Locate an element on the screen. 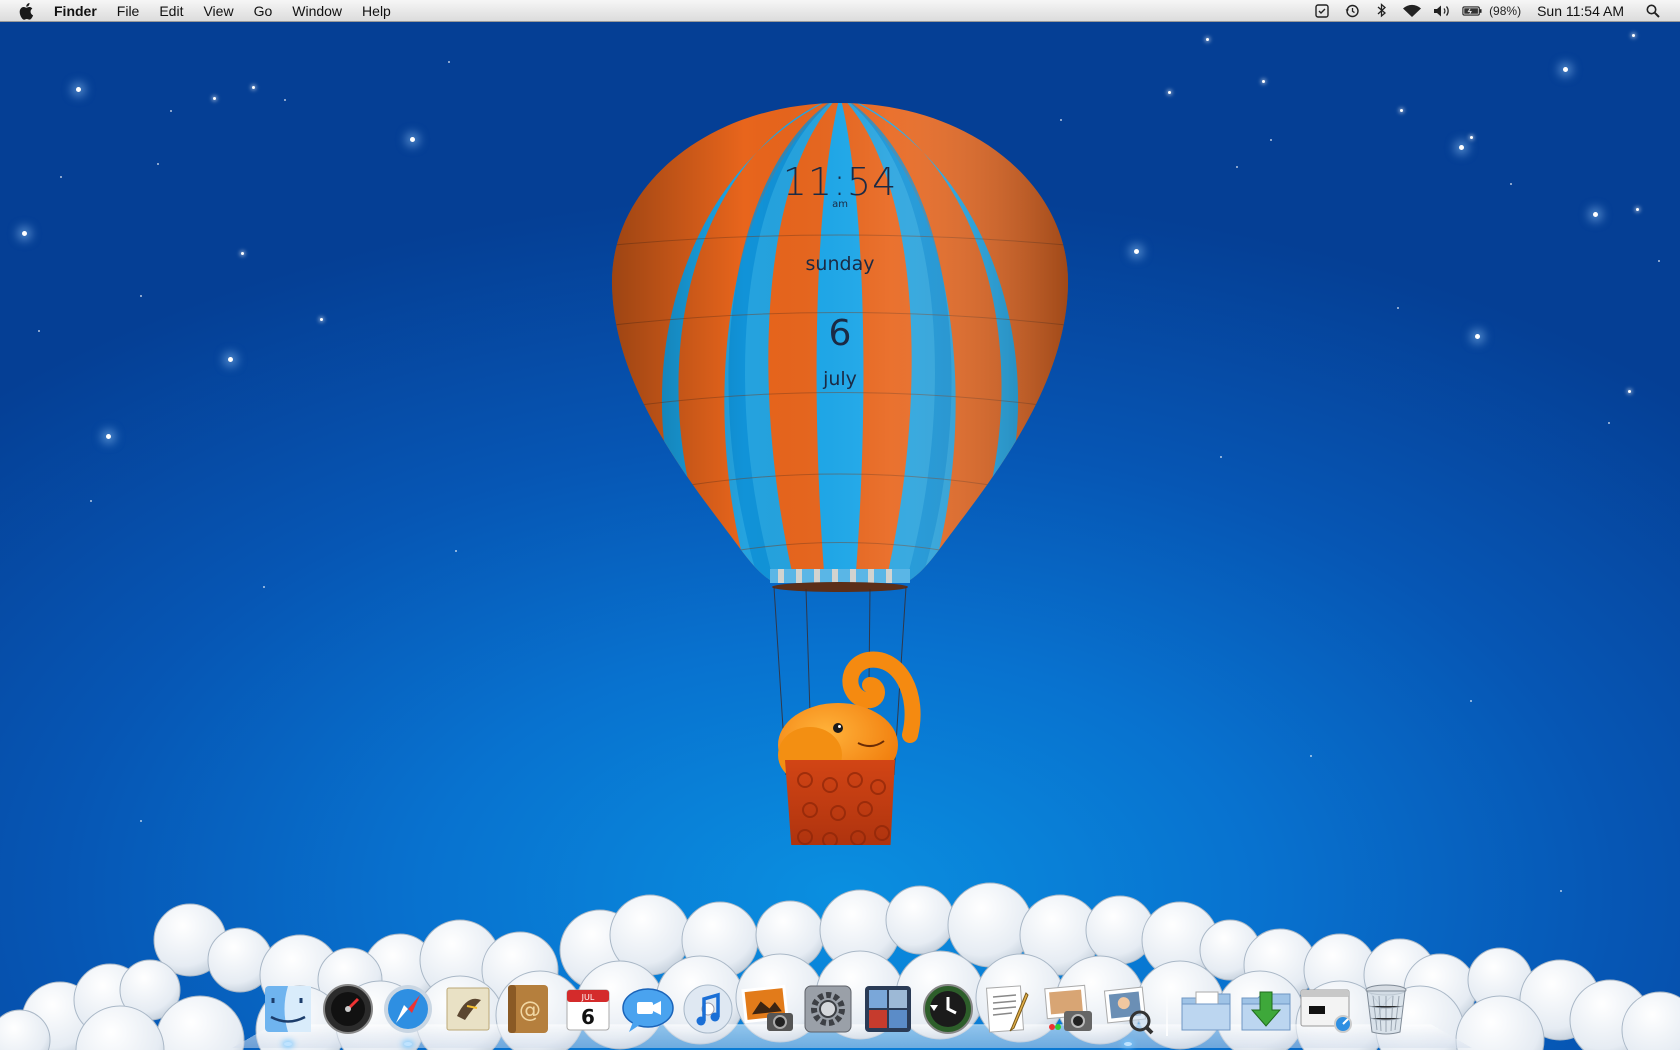  address-book-icon: @ is located at coordinates (528, 1009).